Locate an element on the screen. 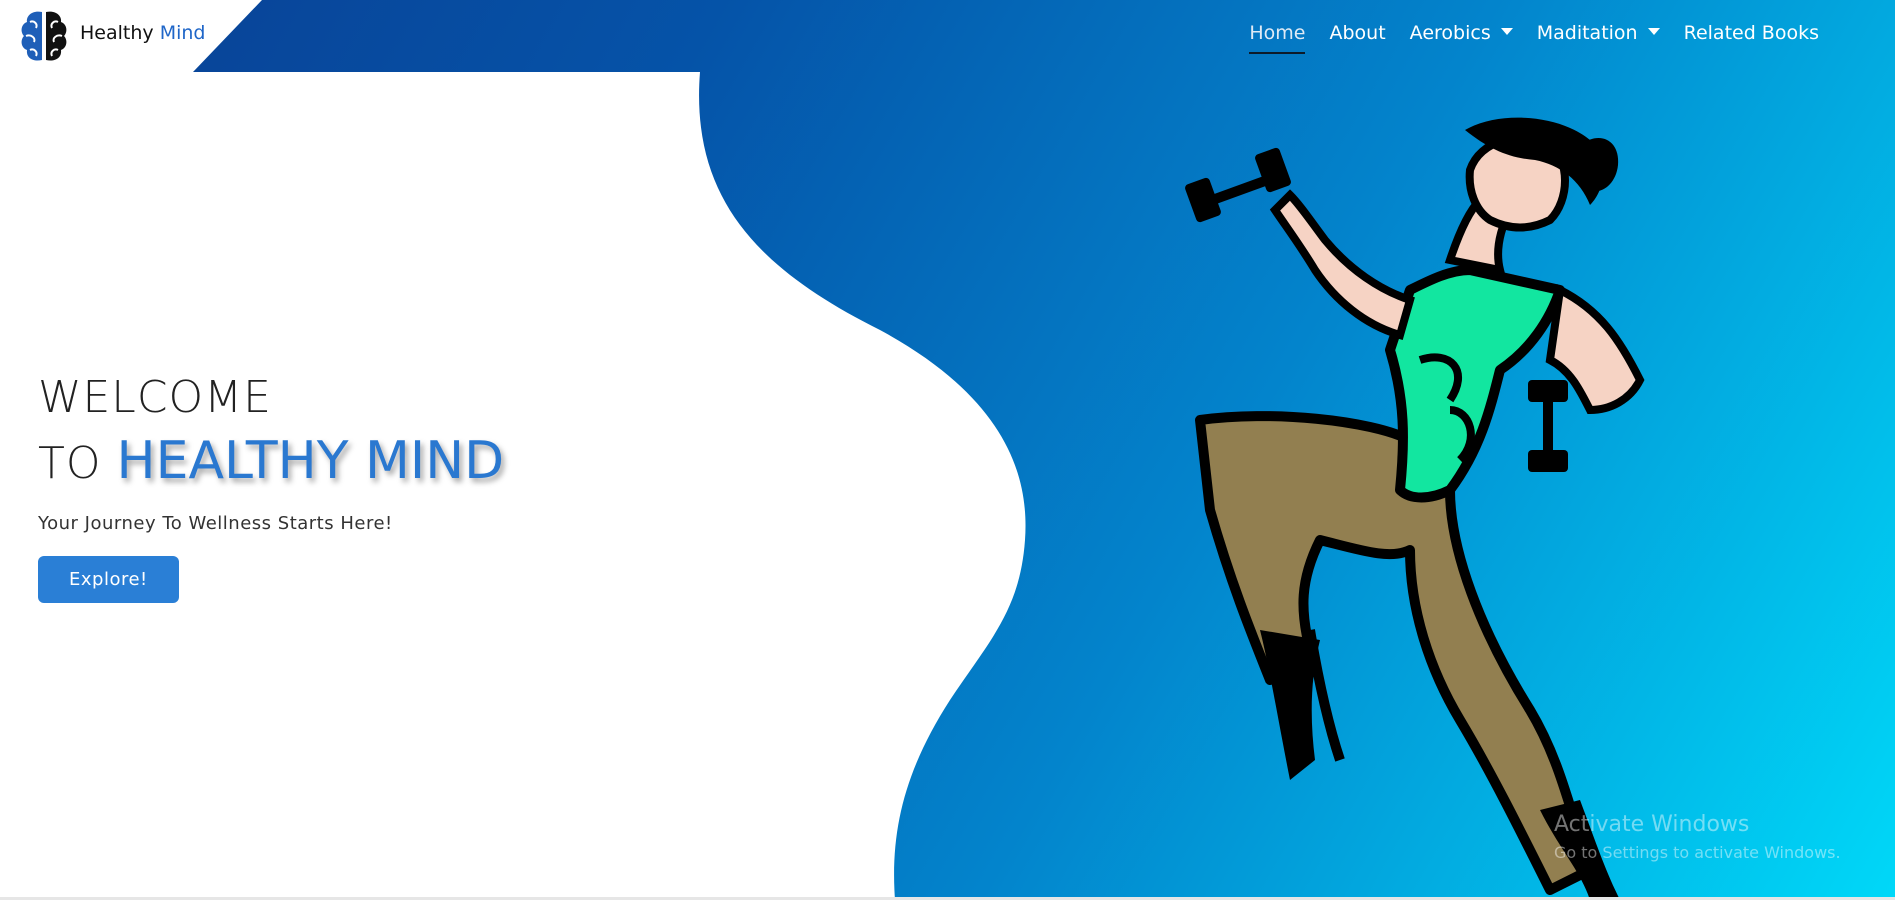 This screenshot has height=900, width=1895. brand-name-part1: Healthy is located at coordinates (117, 33).